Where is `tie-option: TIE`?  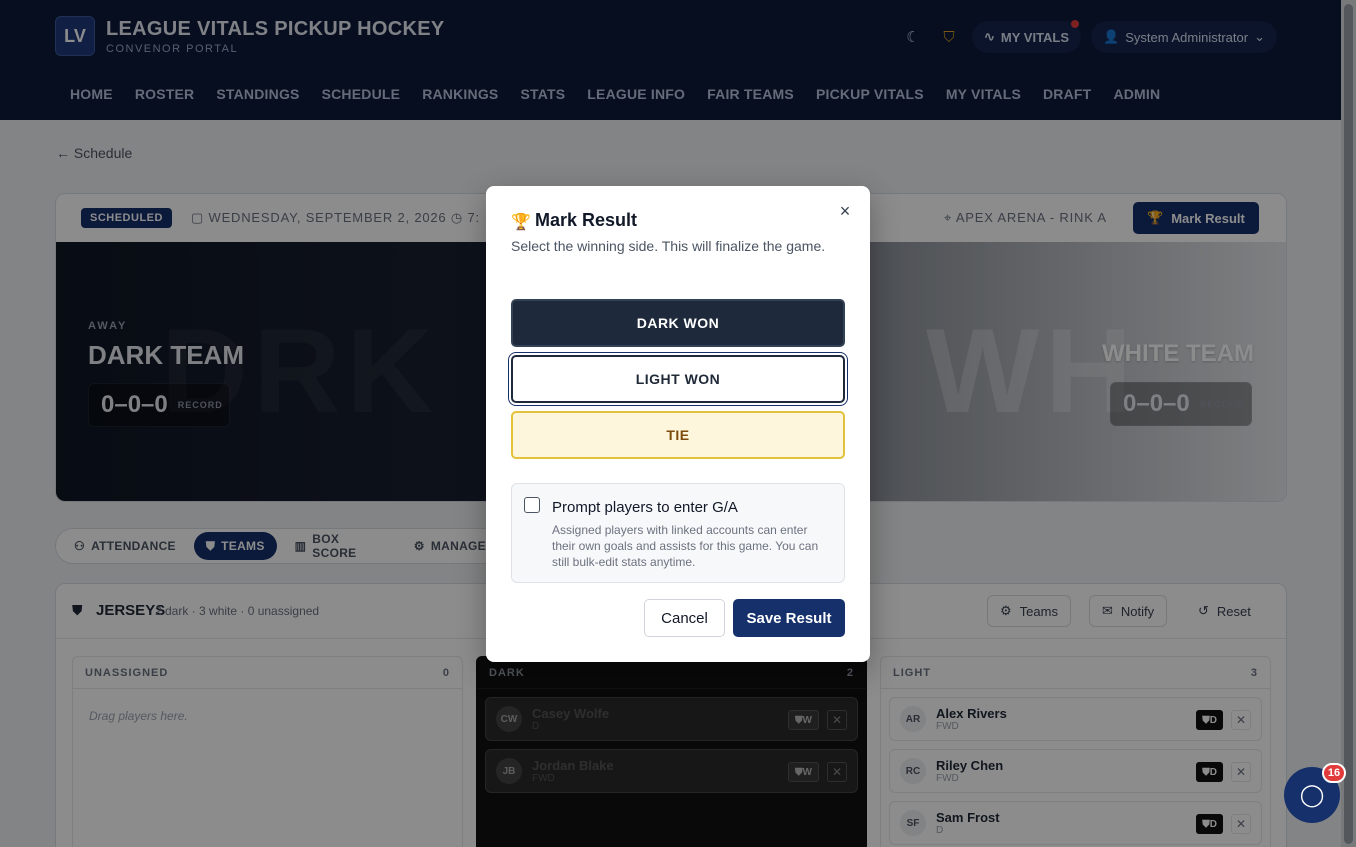
tie-option: TIE is located at coordinates (678, 435).